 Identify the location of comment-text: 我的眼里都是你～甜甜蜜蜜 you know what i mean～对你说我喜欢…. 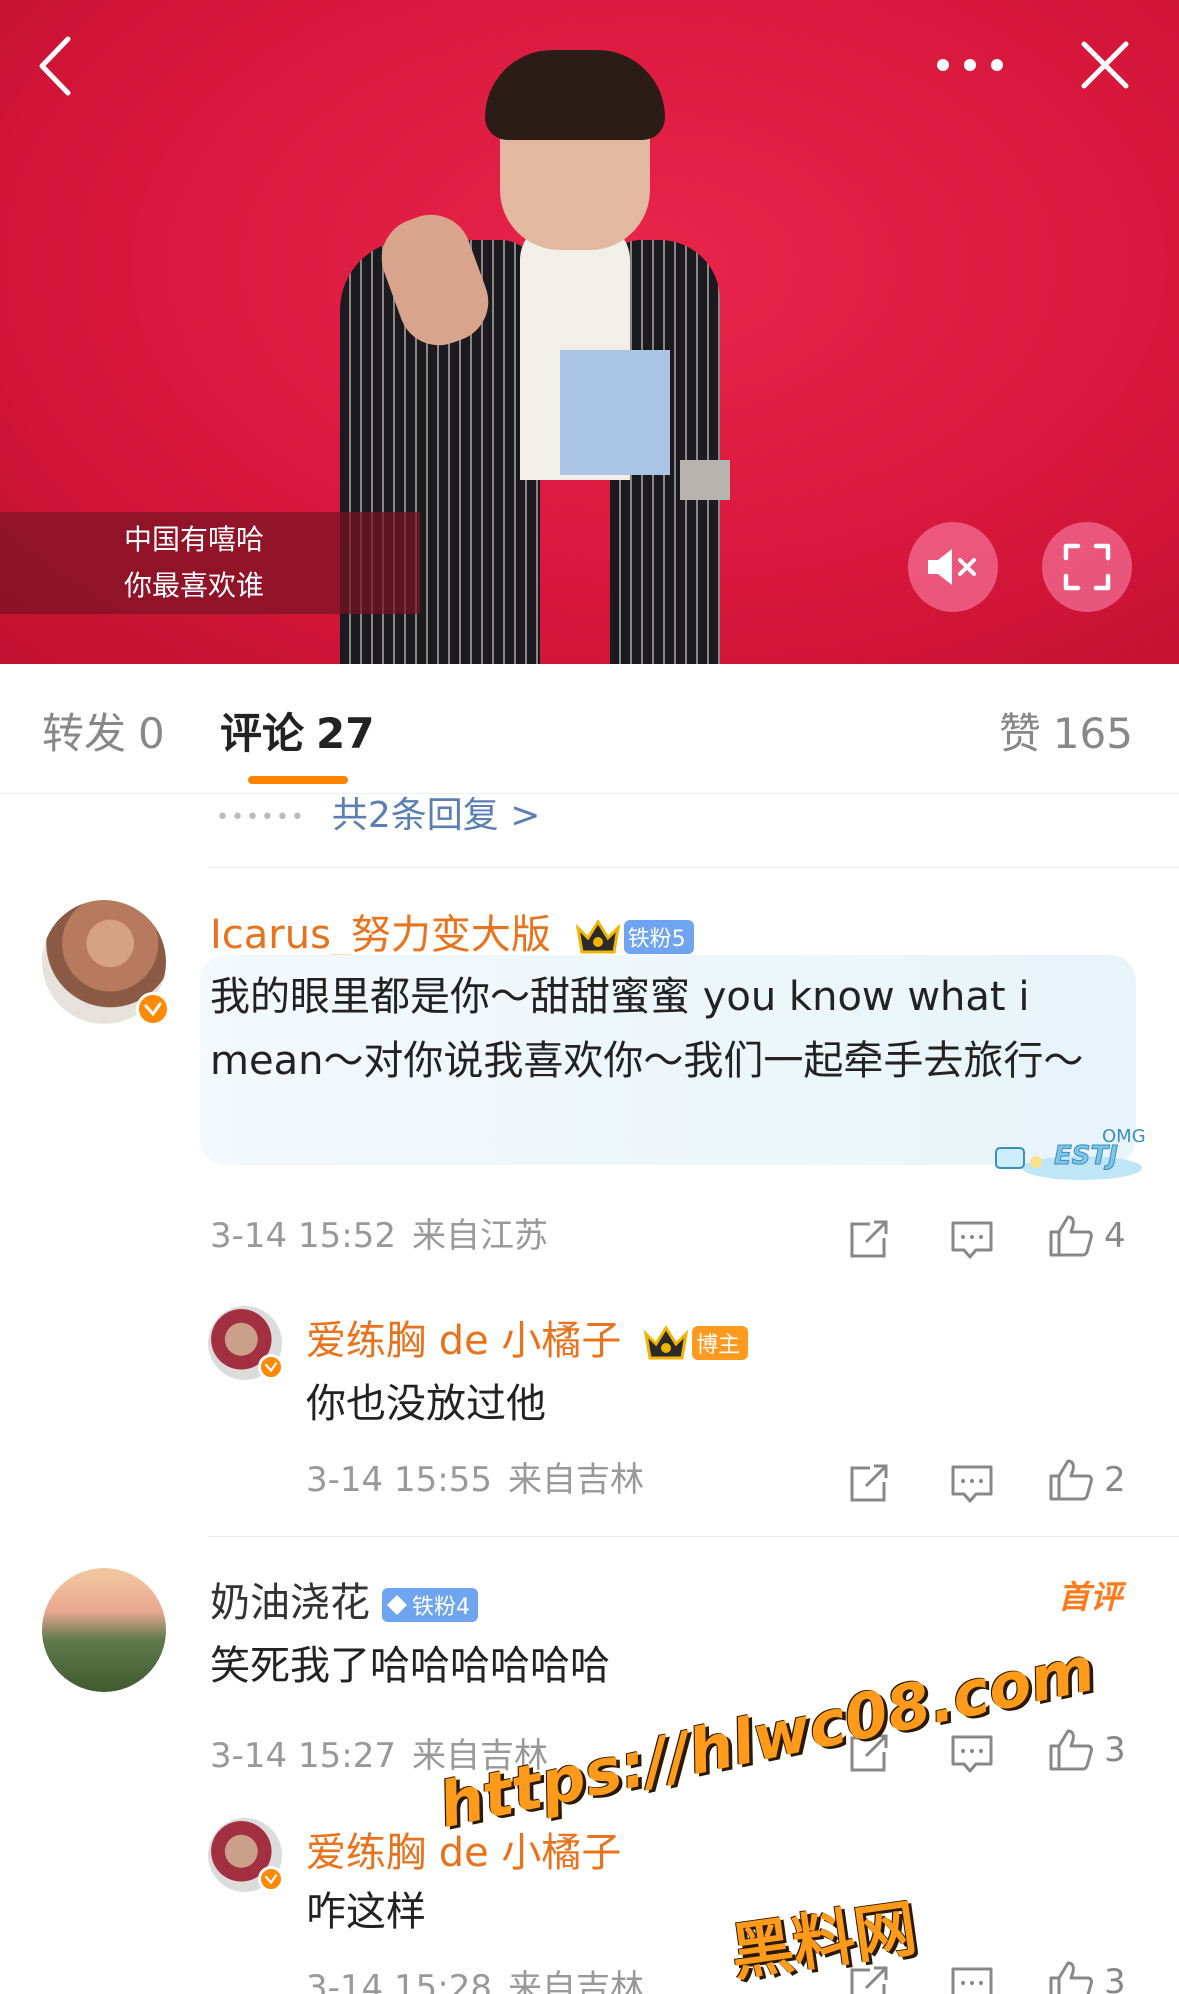
(647, 1029).